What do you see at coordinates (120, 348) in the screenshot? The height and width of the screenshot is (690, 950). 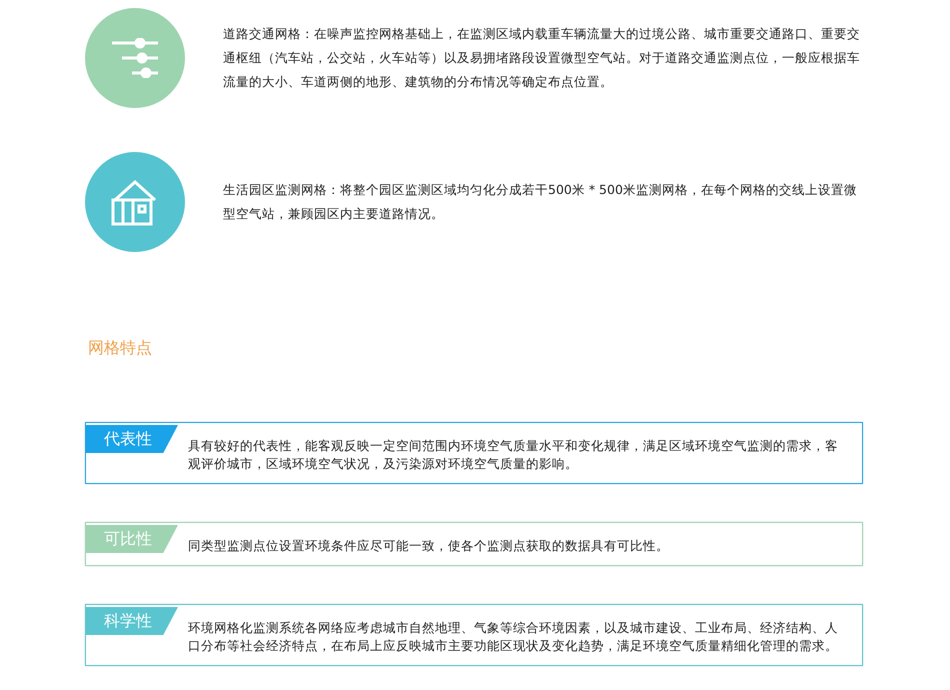 I see `section-title: 网格特点` at bounding box center [120, 348].